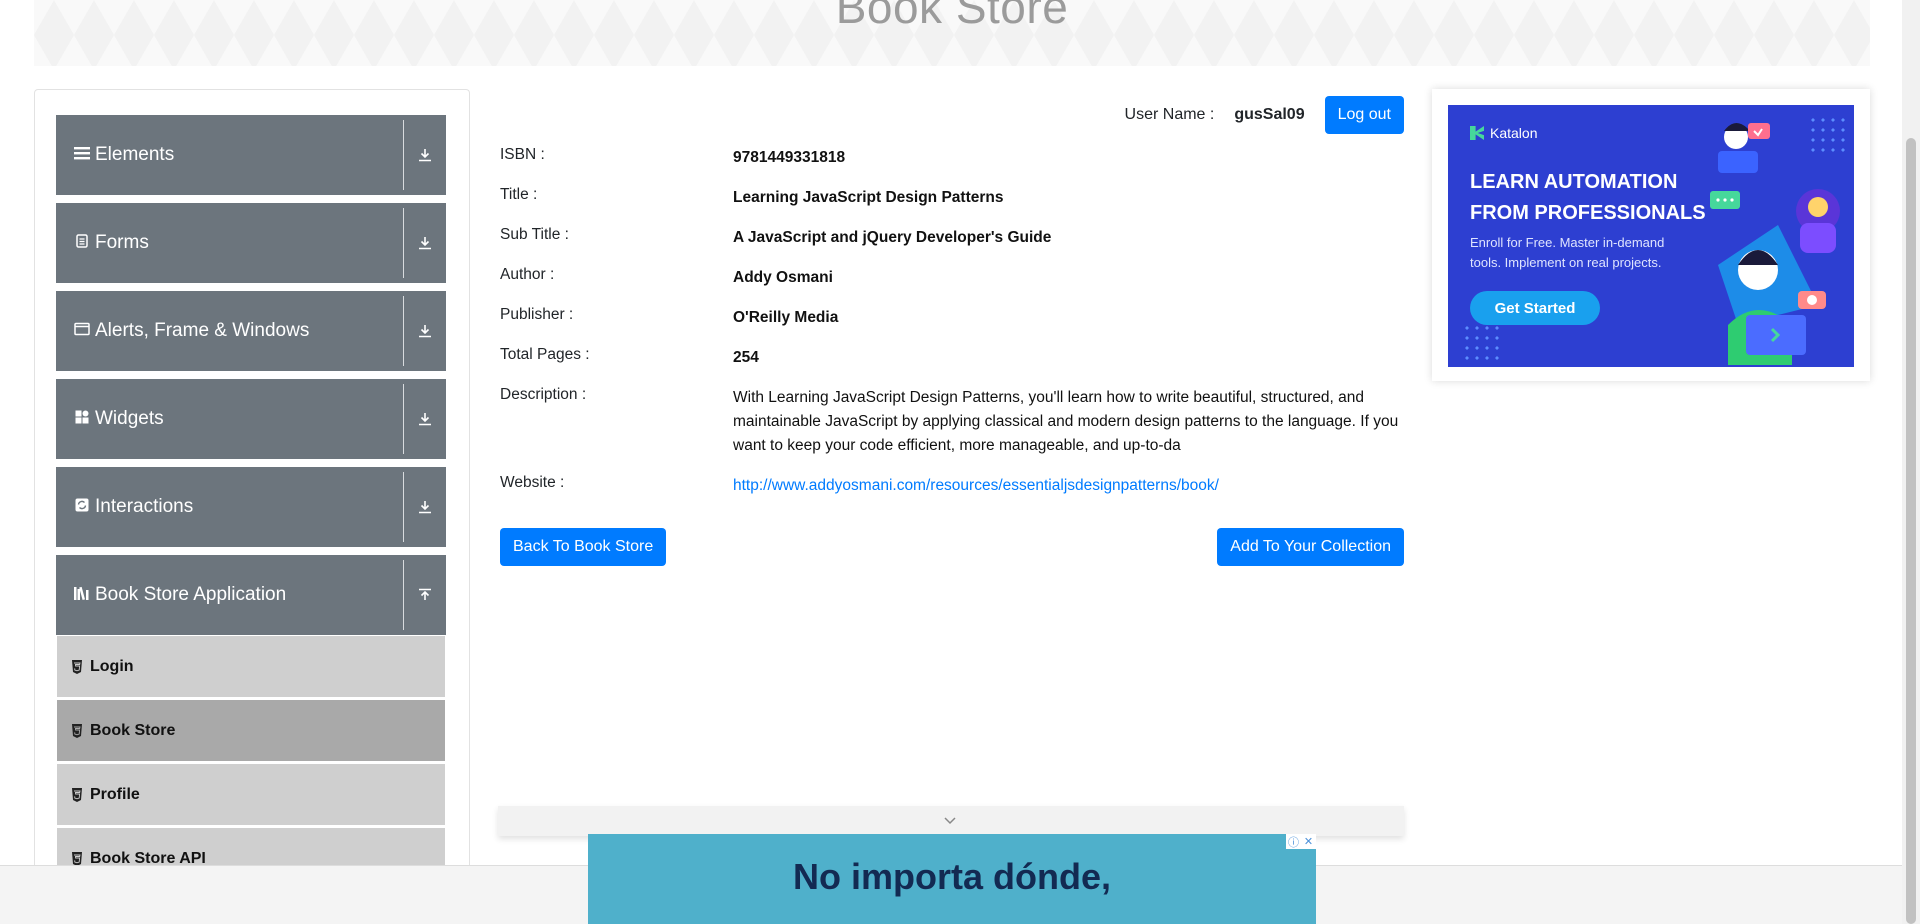  What do you see at coordinates (952, 158) in the screenshot?
I see `isbn-row: ISBN : 9781449331818` at bounding box center [952, 158].